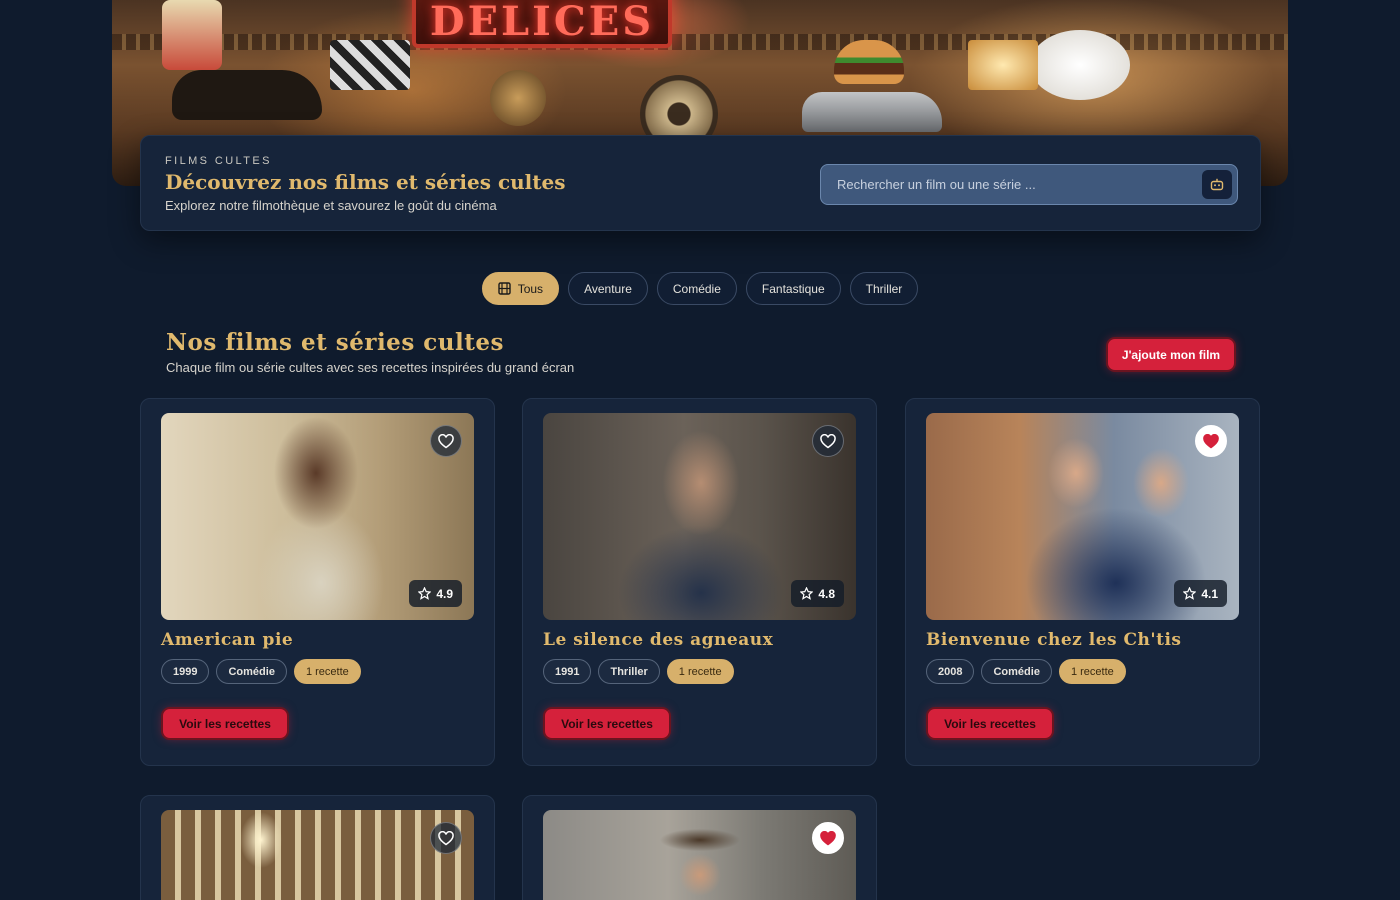 Image resolution: width=1400 pixels, height=900 pixels. Describe the element at coordinates (826, 593) in the screenshot. I see `rating-value: 4.8` at that location.